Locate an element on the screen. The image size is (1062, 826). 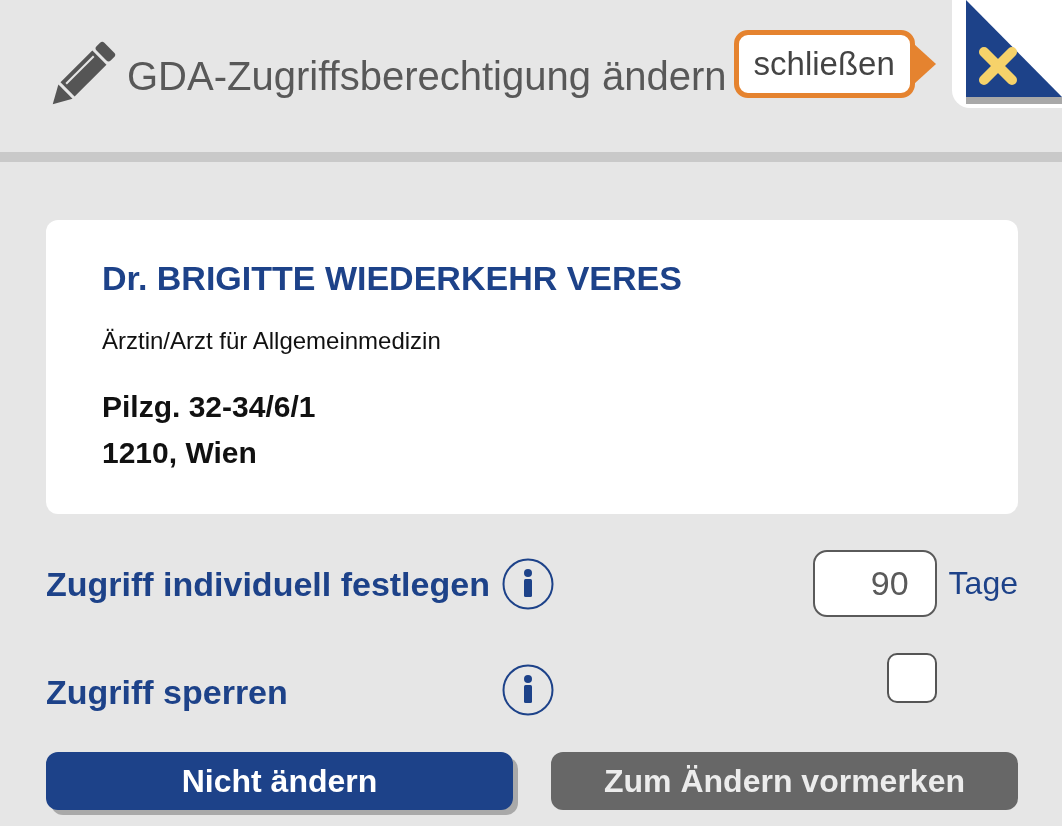
option-label: Zugriff sperren is located at coordinates (167, 692).